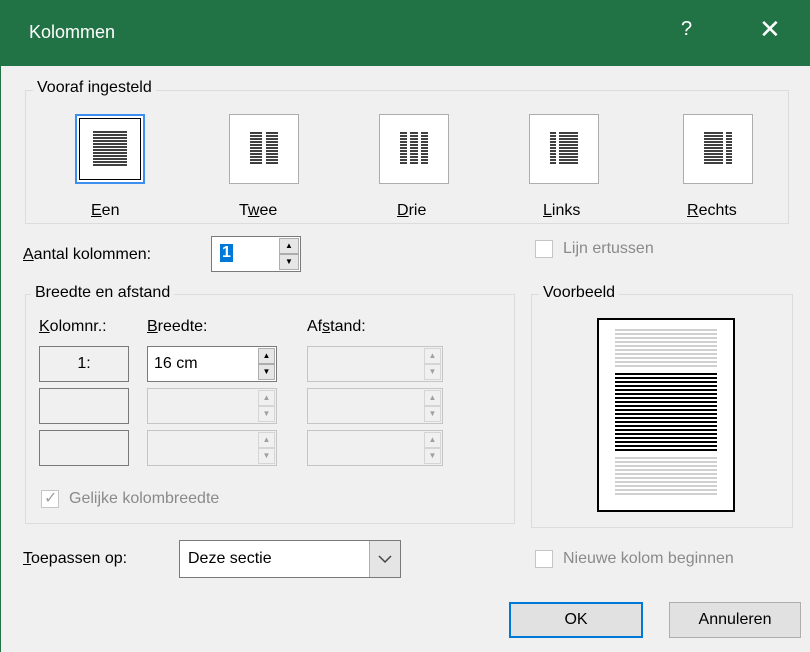 Image resolution: width=810 pixels, height=652 pixels. I want to click on preset-drie-button, so click(414, 149).